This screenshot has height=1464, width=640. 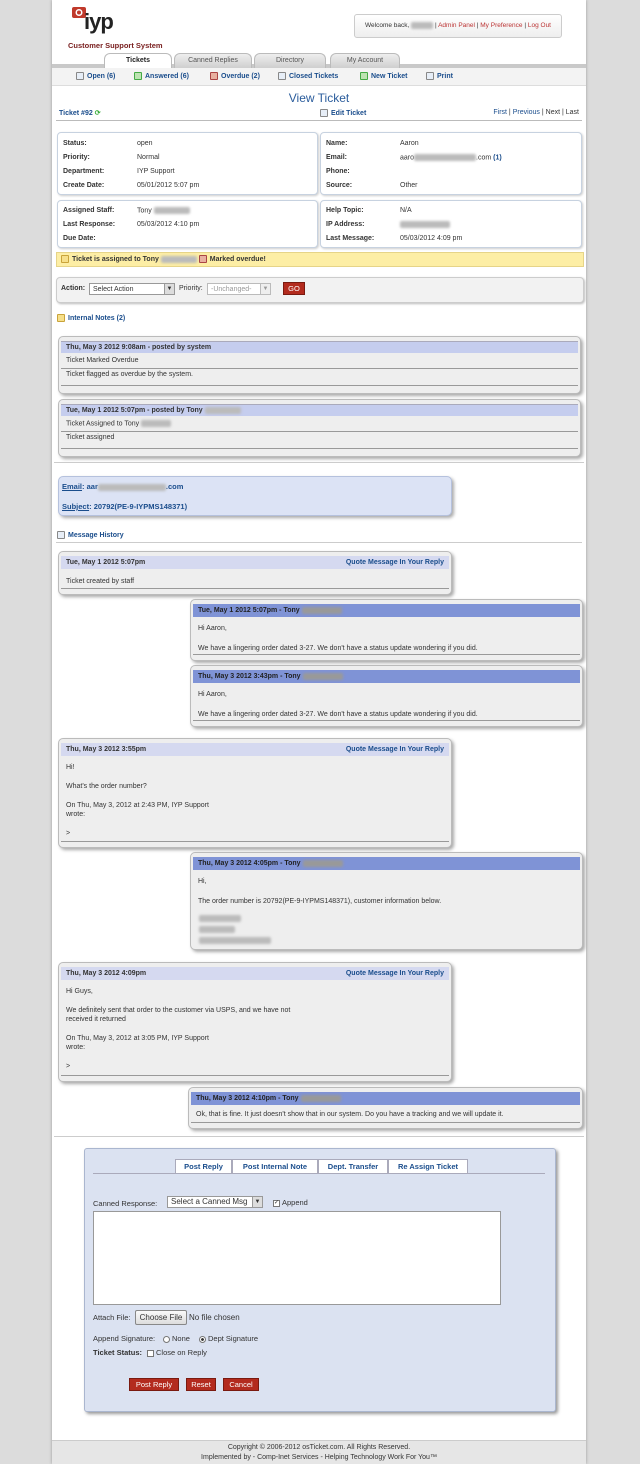 I want to click on department-value: IYP Support, so click(x=156, y=171).